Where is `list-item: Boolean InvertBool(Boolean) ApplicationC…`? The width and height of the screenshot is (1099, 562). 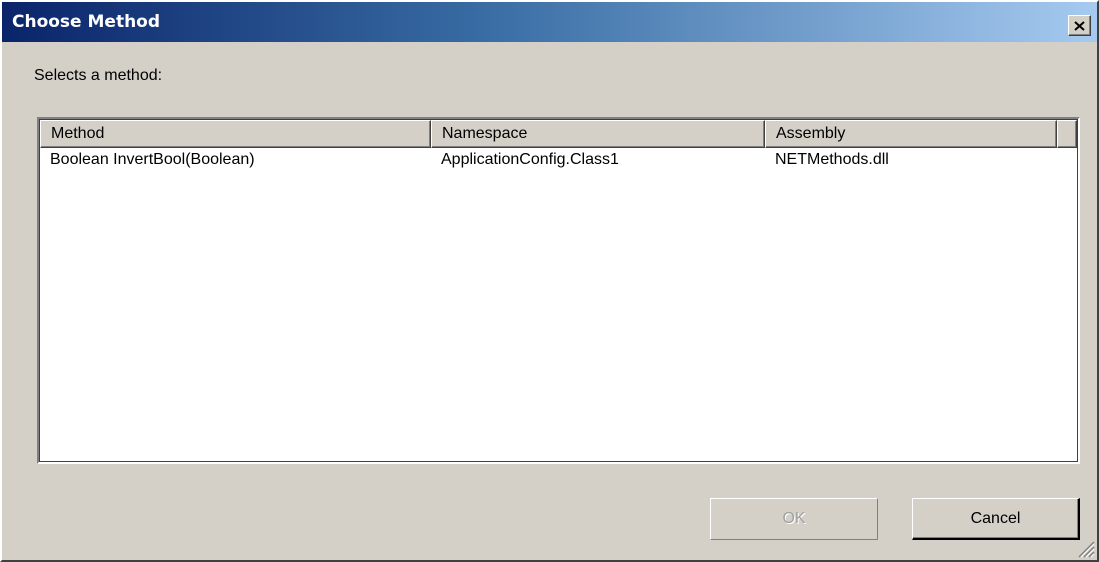 list-item: Boolean InvertBool(Boolean) ApplicationC… is located at coordinates (558, 161).